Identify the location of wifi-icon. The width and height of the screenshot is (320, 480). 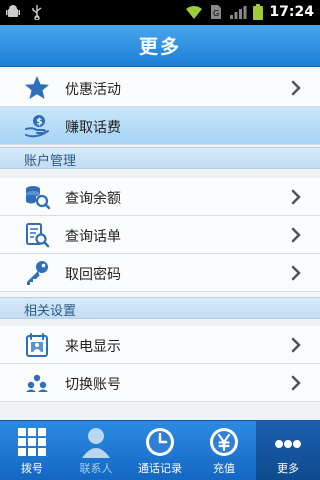
(194, 12).